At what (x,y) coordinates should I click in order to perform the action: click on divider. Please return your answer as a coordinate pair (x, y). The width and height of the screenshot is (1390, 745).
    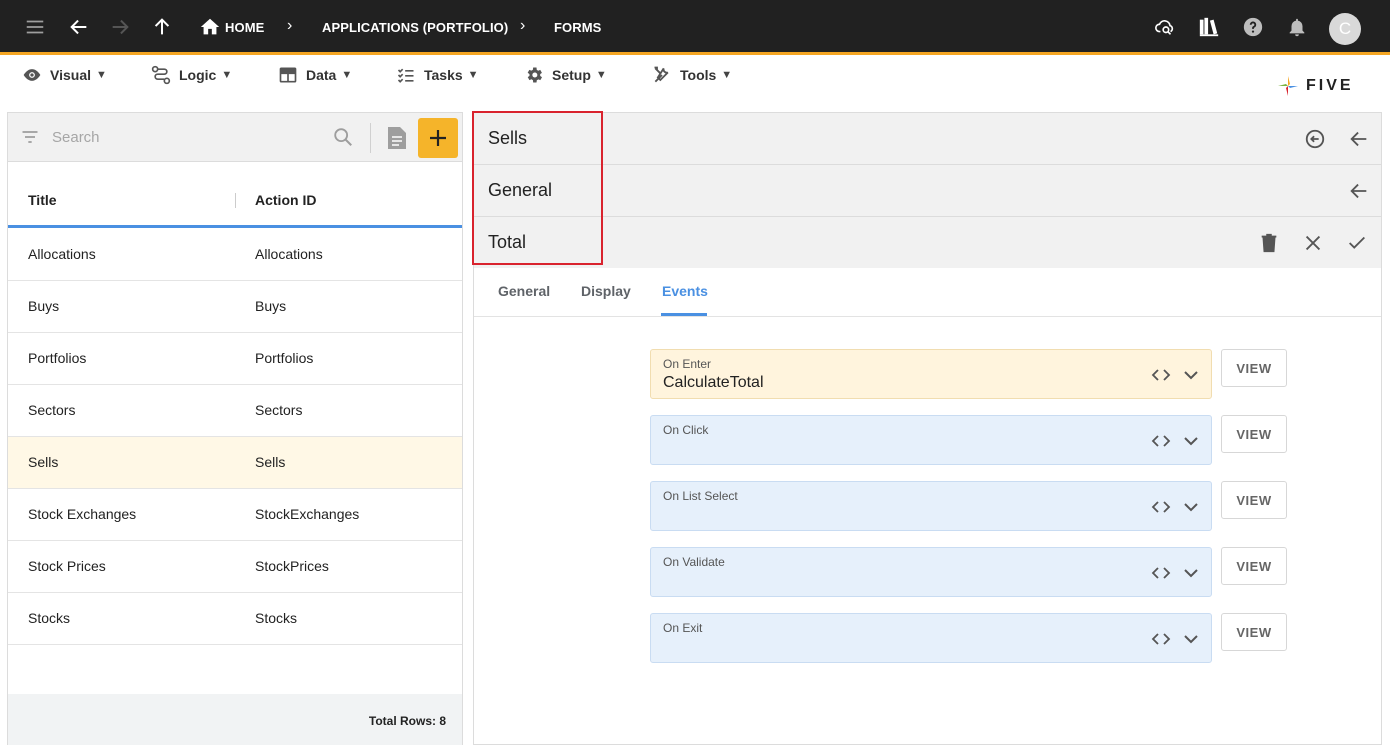
    Looking at the image, I should click on (370, 138).